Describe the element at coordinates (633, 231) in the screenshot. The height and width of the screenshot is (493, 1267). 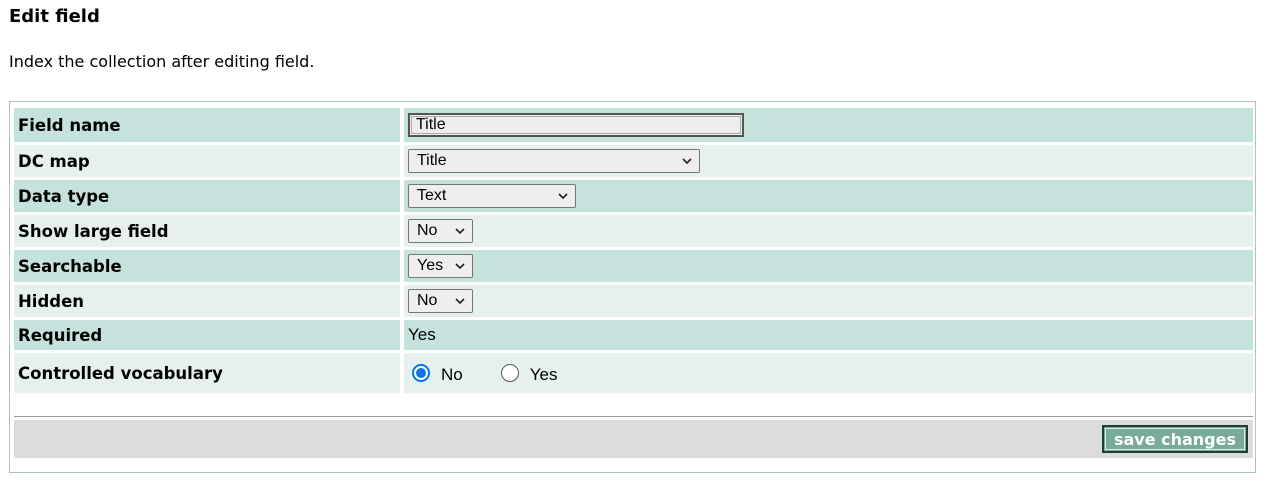
I see `row-show-large-field: Show large field No` at that location.